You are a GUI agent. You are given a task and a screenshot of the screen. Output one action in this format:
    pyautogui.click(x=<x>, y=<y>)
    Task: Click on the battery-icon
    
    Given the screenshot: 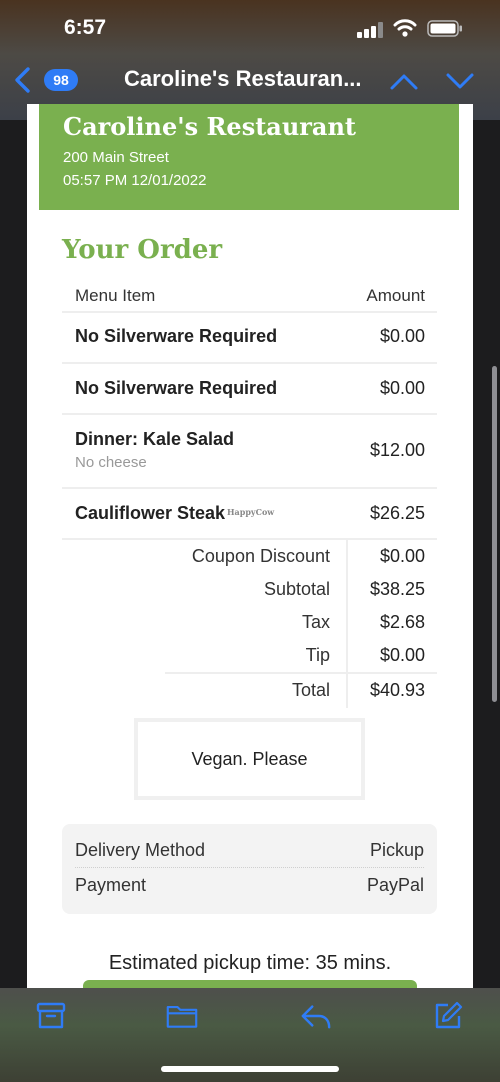 What is the action you would take?
    pyautogui.click(x=444, y=28)
    